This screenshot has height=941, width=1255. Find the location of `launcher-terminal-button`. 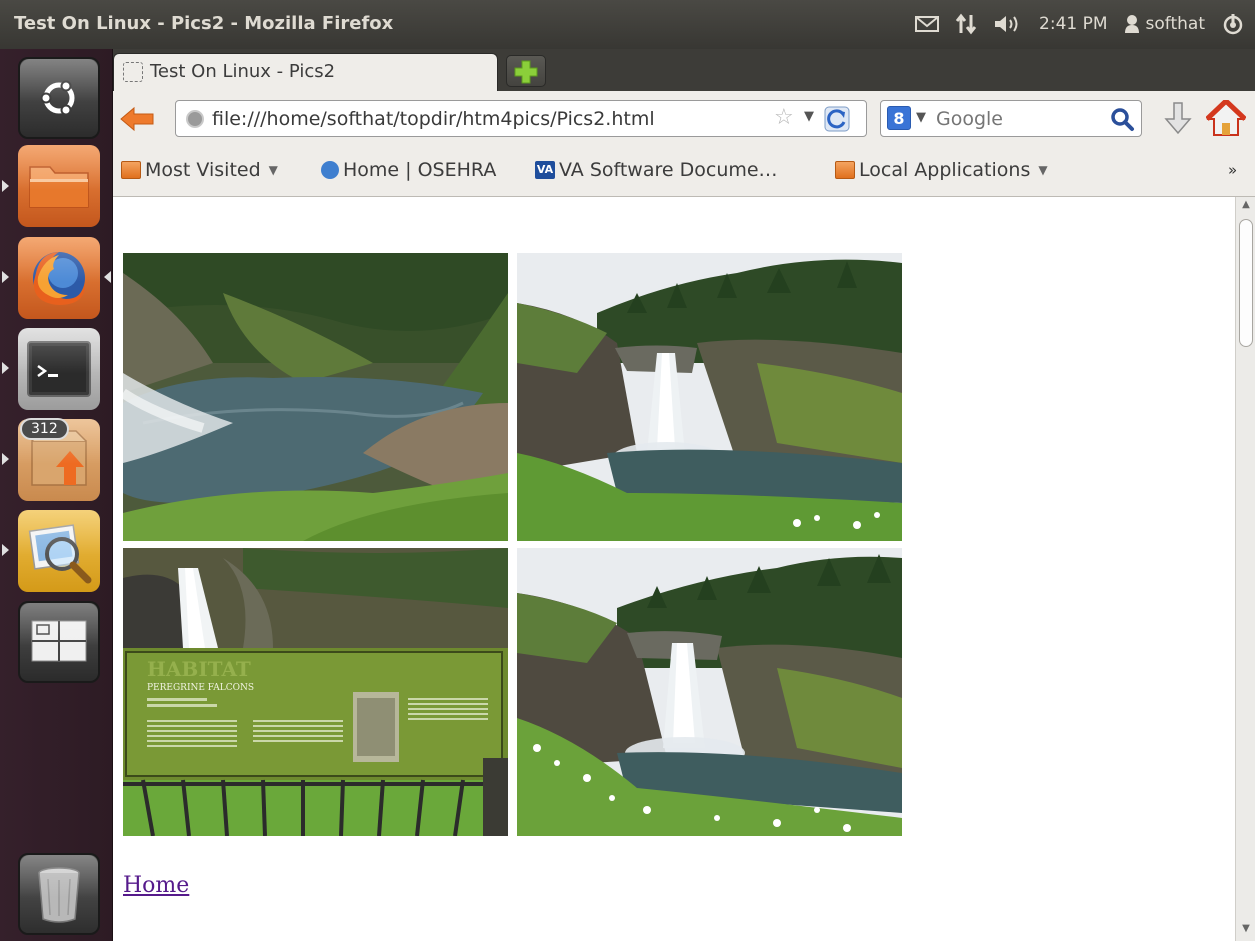

launcher-terminal-button is located at coordinates (59, 369).